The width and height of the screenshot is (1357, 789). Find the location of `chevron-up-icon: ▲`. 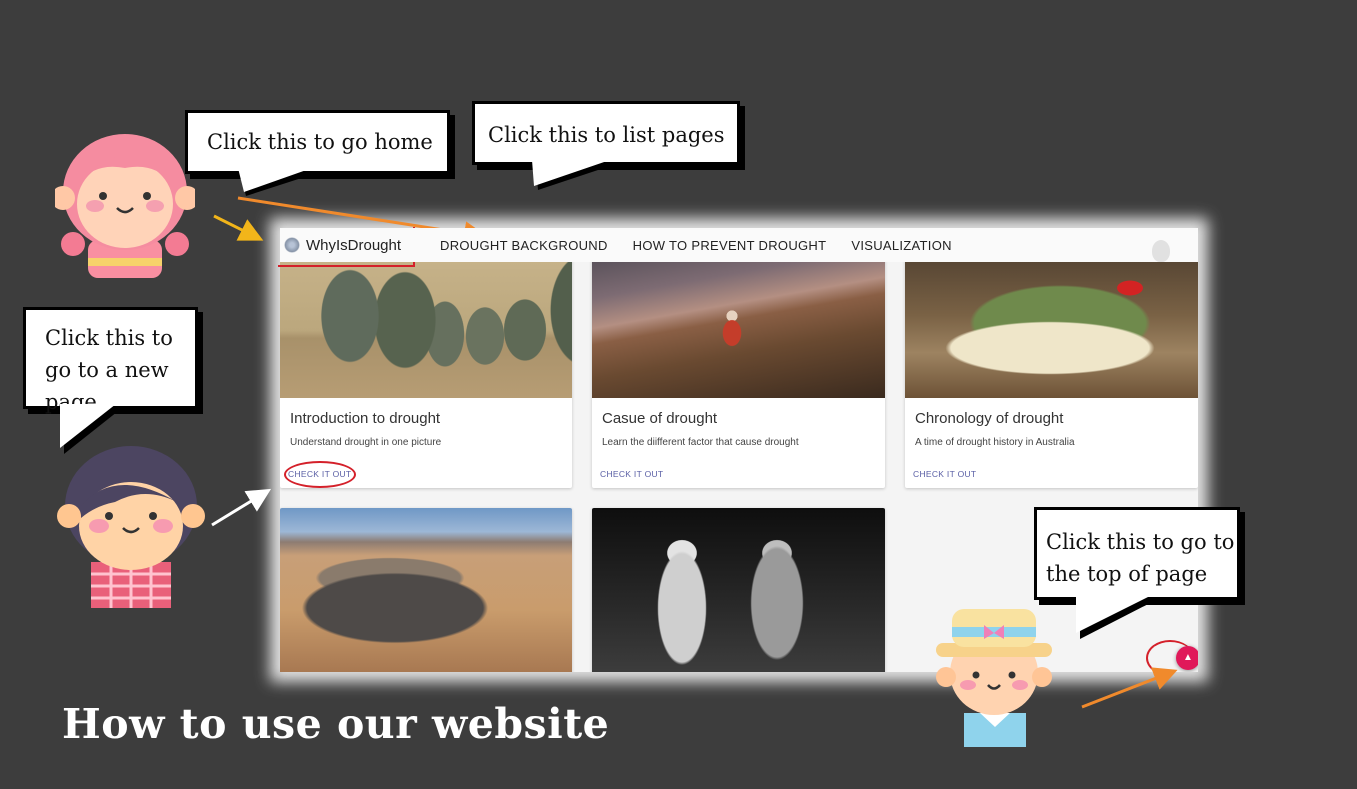

chevron-up-icon: ▲ is located at coordinates (1188, 657).